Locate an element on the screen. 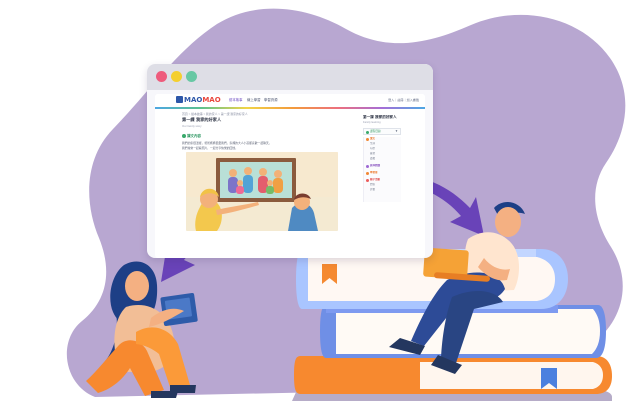 This screenshot has width=634, height=401. menu-item-assessment: 評量 is located at coordinates (385, 190).